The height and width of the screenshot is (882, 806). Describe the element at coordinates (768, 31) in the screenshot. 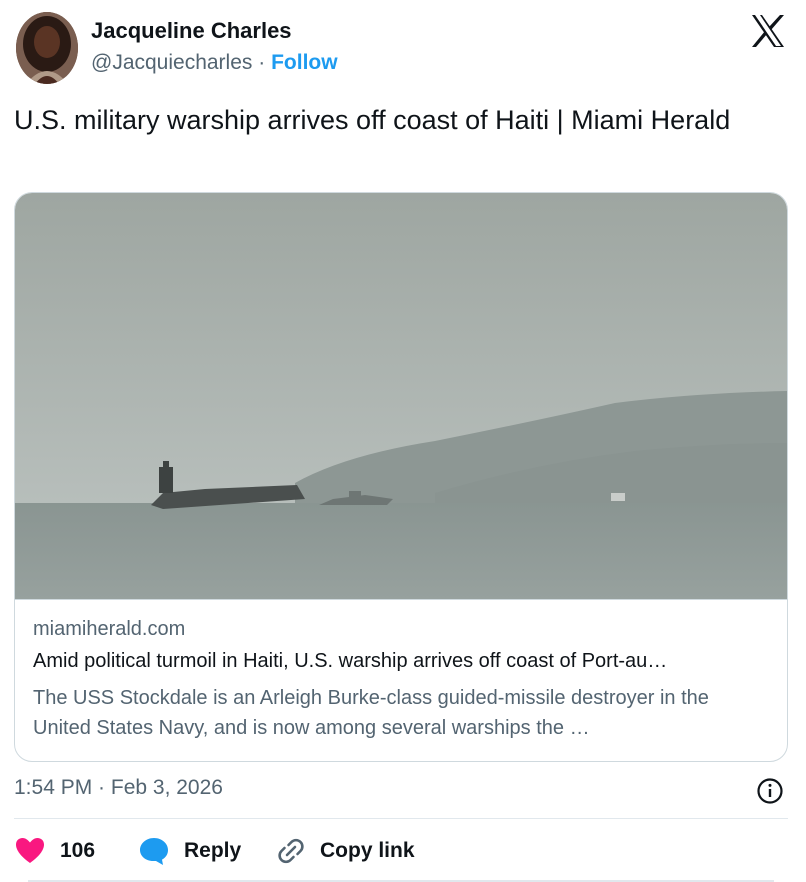

I see `x-logo-icon` at that location.